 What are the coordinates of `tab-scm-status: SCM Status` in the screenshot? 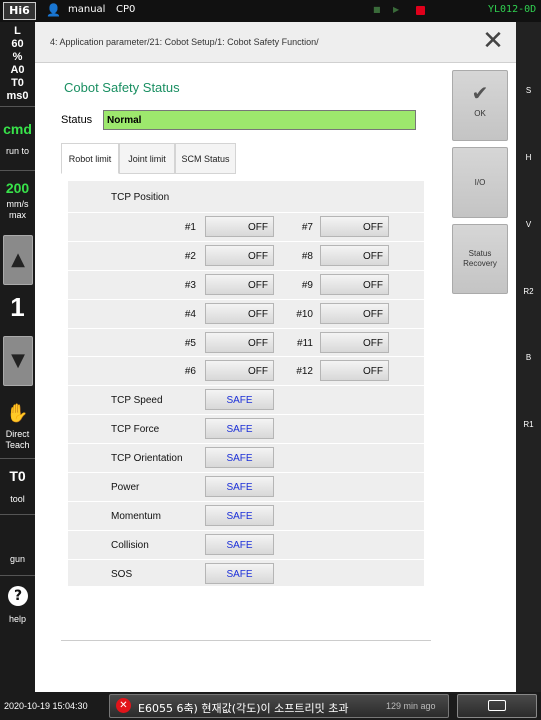 It's located at (205, 158).